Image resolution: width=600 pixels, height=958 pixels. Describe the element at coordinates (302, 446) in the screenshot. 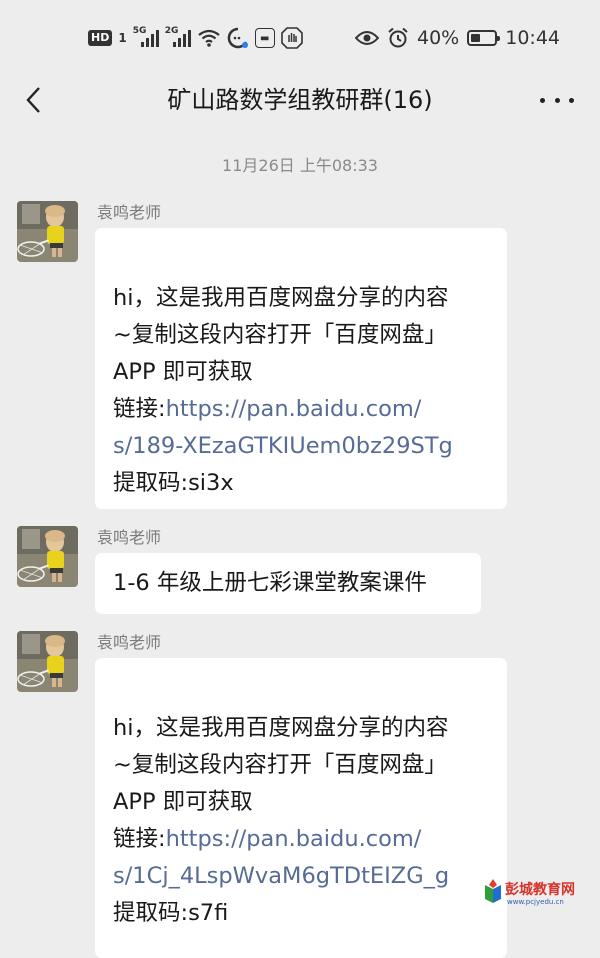

I see `share-link-continued: s/189-XEzaGTKIUem0bz29STg` at that location.